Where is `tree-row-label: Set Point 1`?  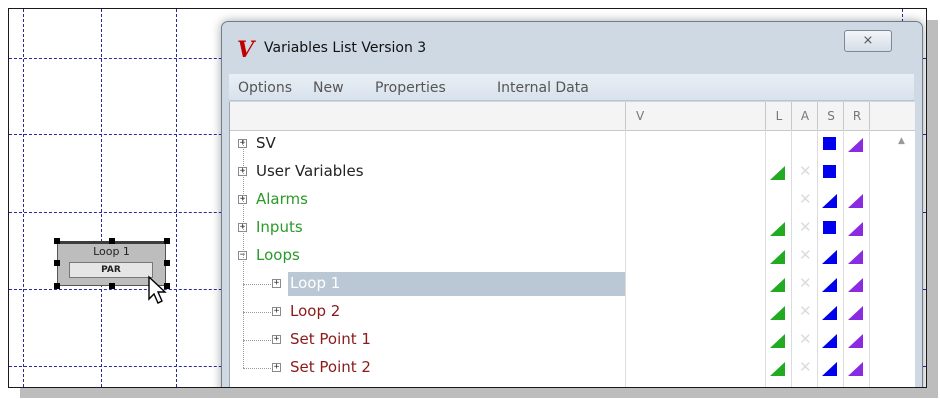 tree-row-label: Set Point 1 is located at coordinates (330, 339).